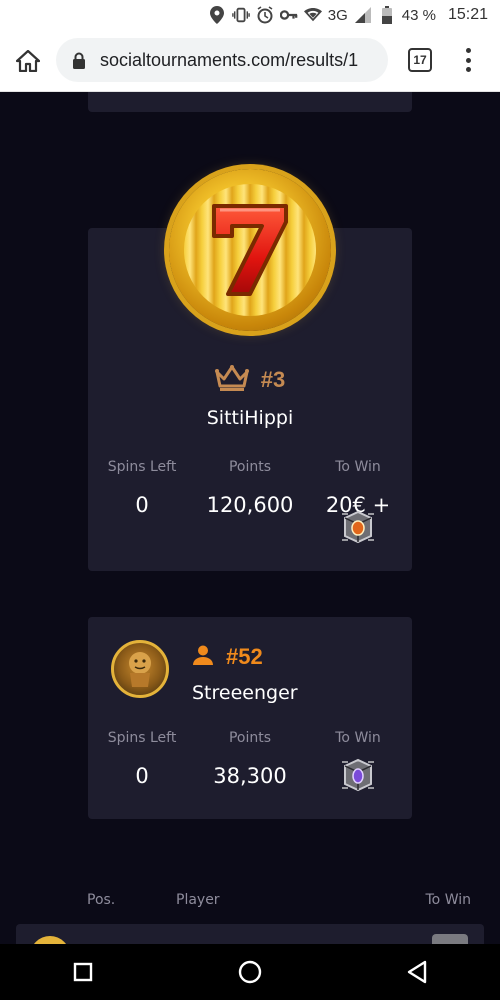 Image resolution: width=500 pixels, height=1000 pixels. I want to click on current-player-rank-row: #52, so click(227, 657).